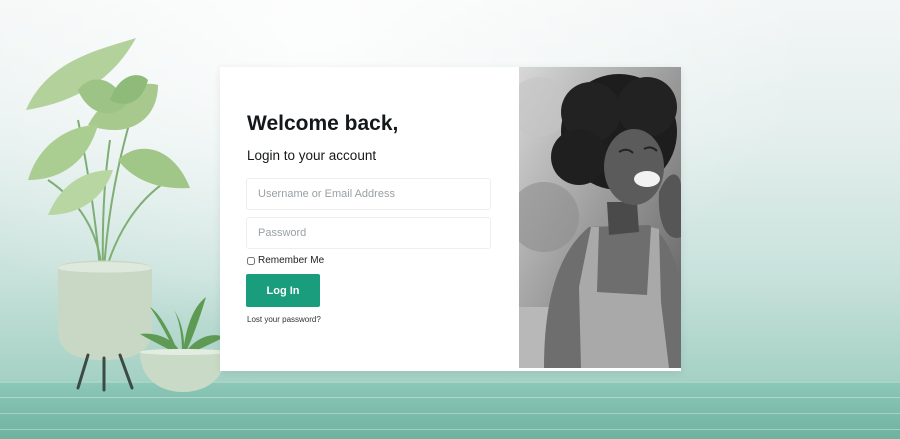  Describe the element at coordinates (251, 260) in the screenshot. I see `remember-me-checkbox` at that location.